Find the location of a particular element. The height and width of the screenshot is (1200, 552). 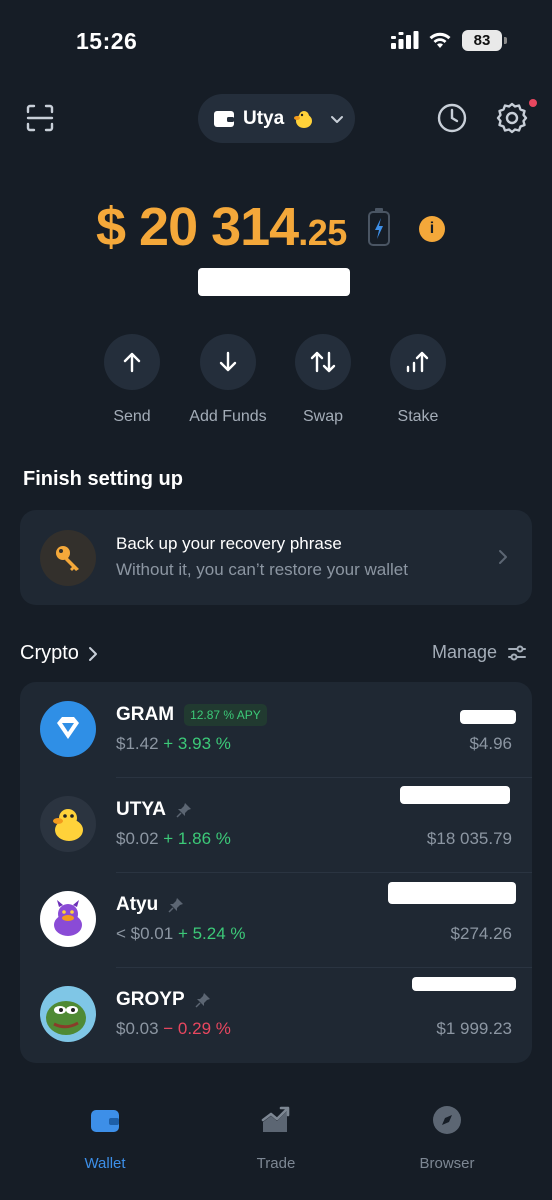

history-clock-icon is located at coordinates (452, 118).